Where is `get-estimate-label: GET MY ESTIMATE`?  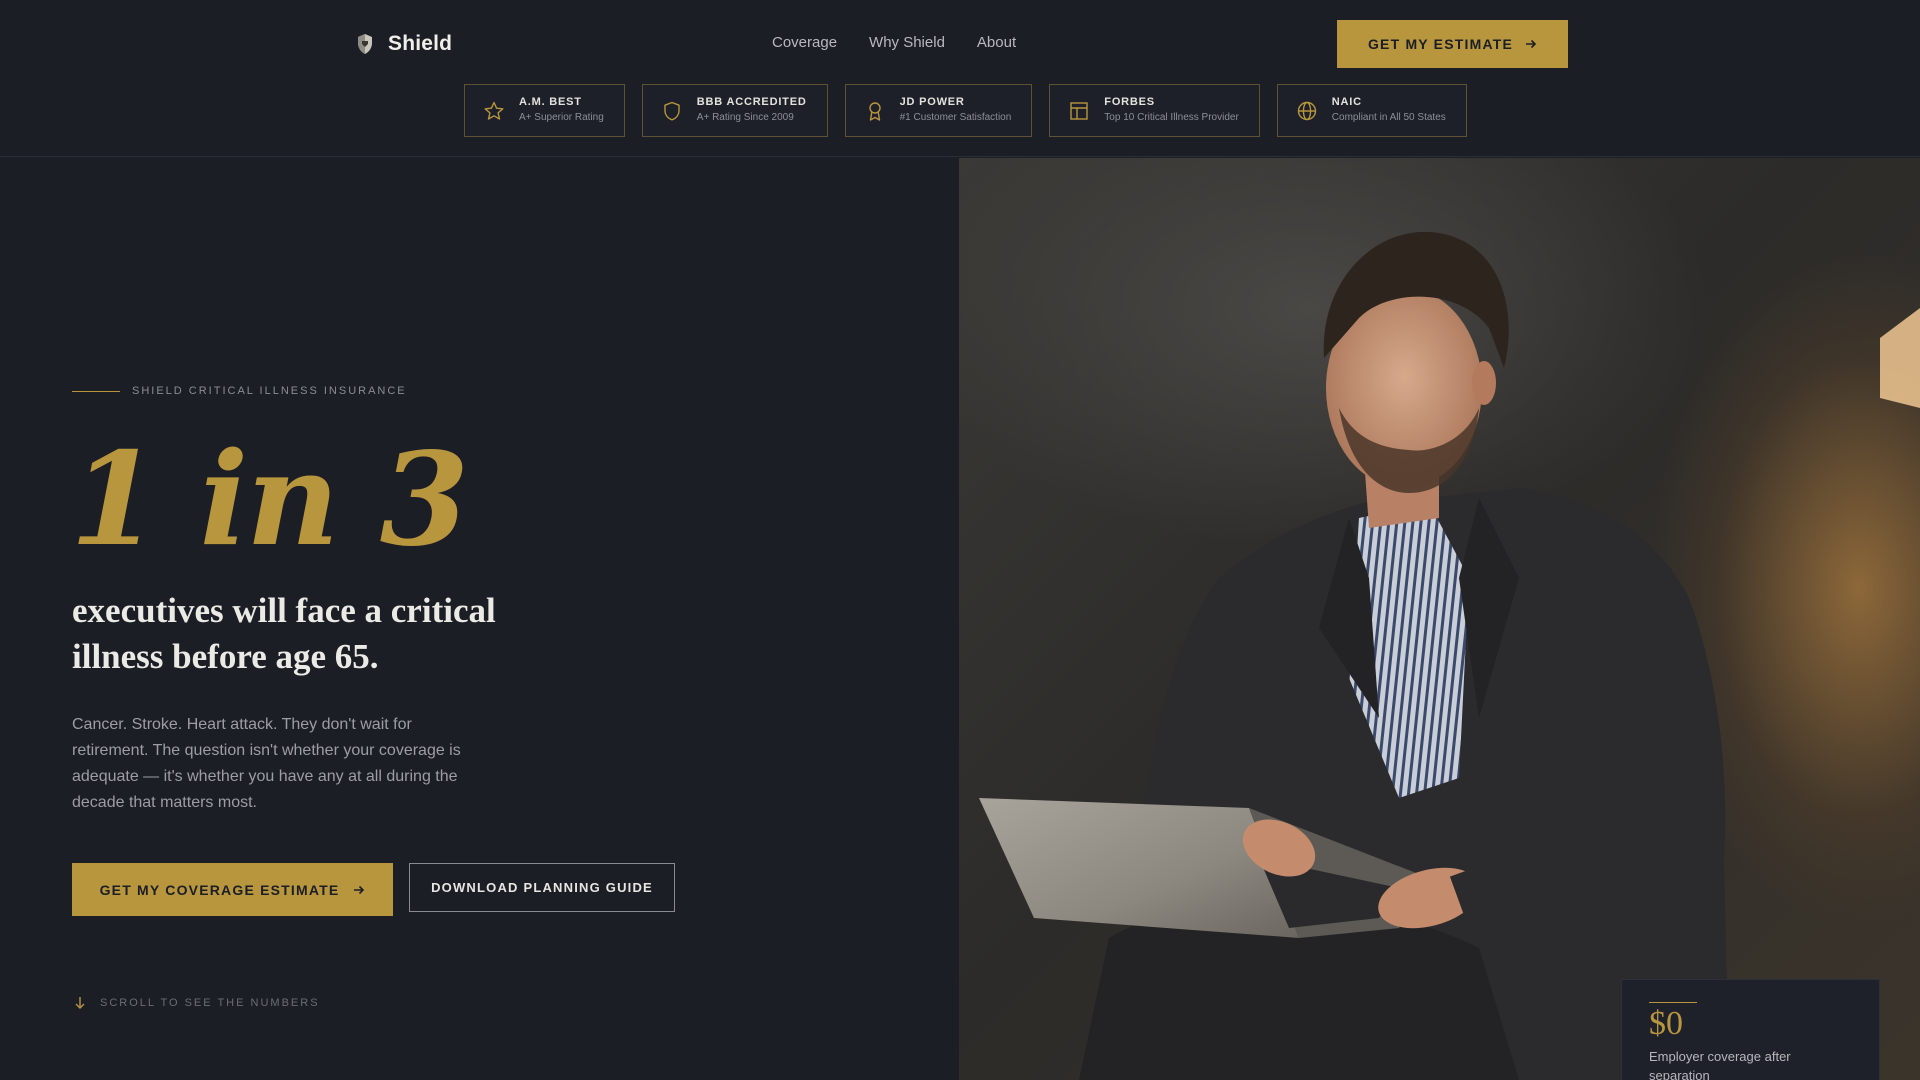
get-estimate-label: GET MY ESTIMATE is located at coordinates (1440, 44).